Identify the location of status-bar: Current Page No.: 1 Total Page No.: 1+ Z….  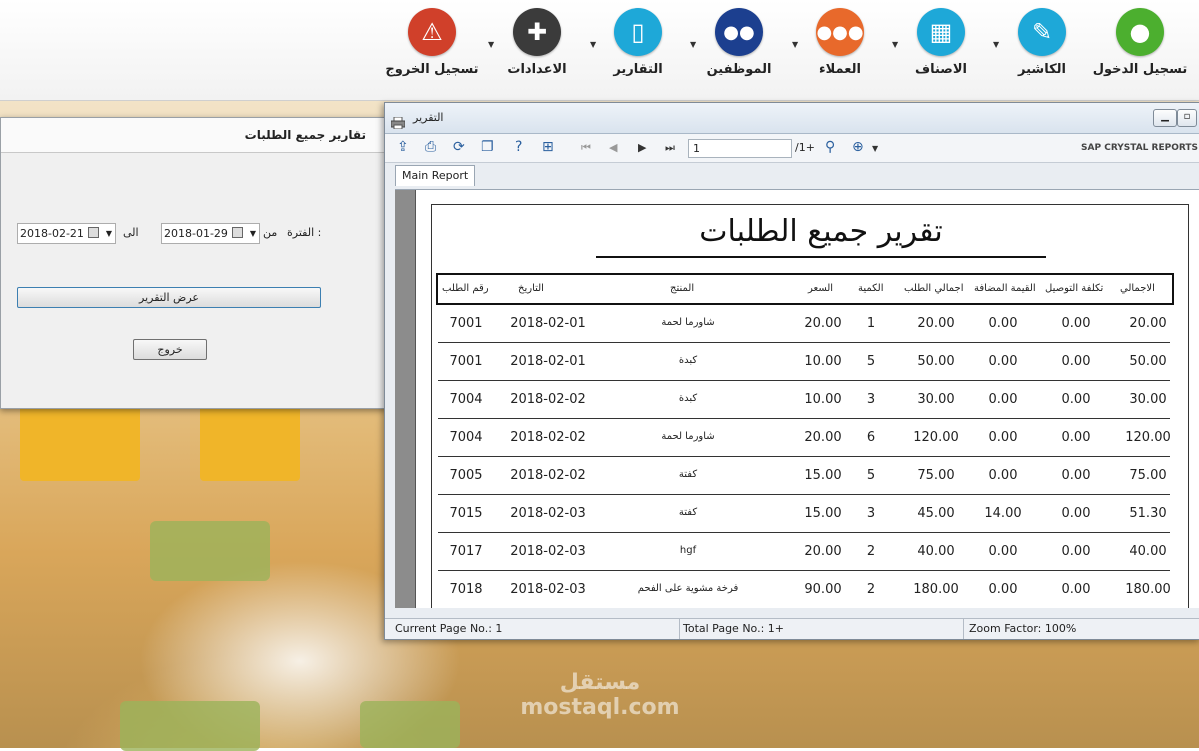
(792, 628).